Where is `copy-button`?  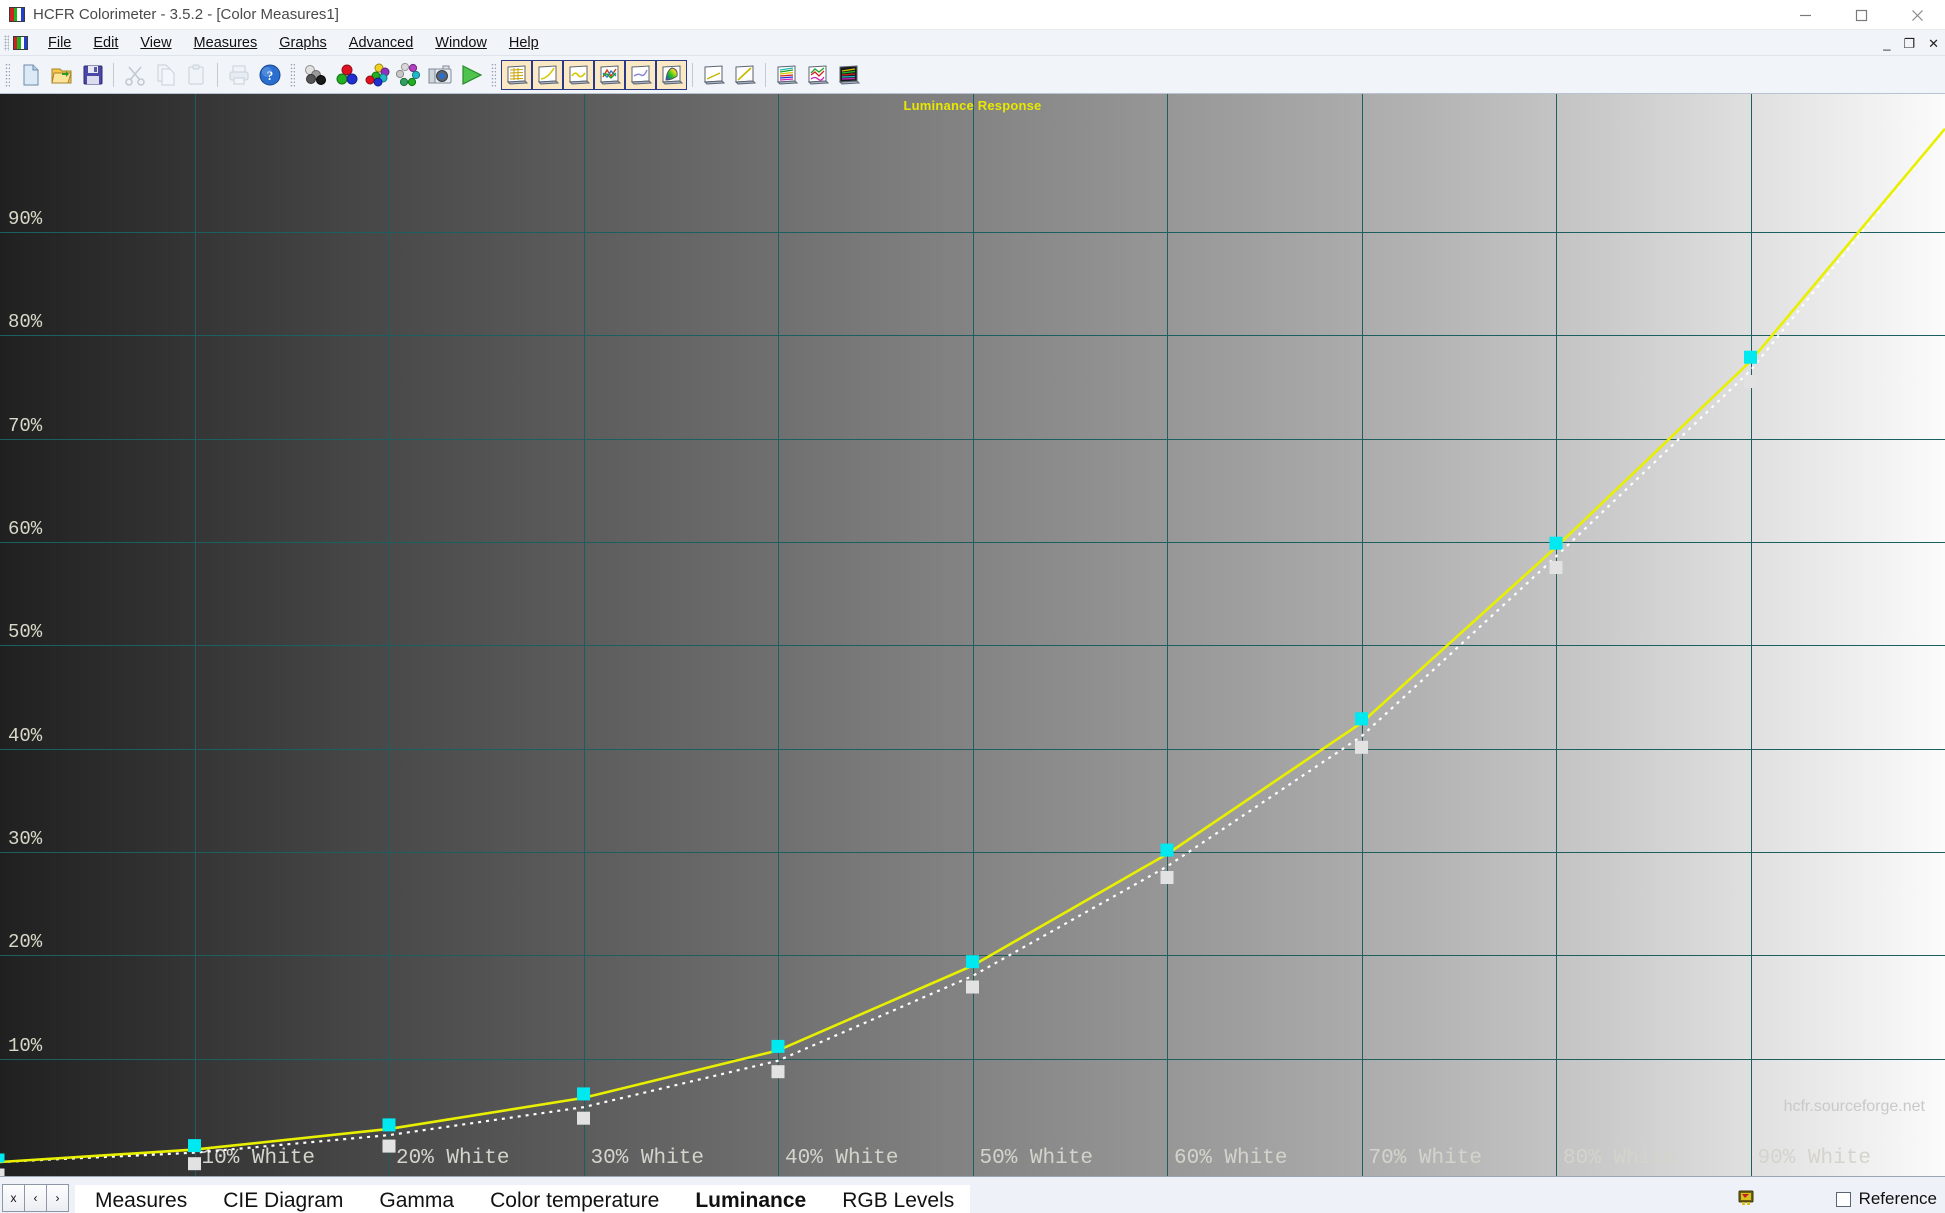 copy-button is located at coordinates (165, 75).